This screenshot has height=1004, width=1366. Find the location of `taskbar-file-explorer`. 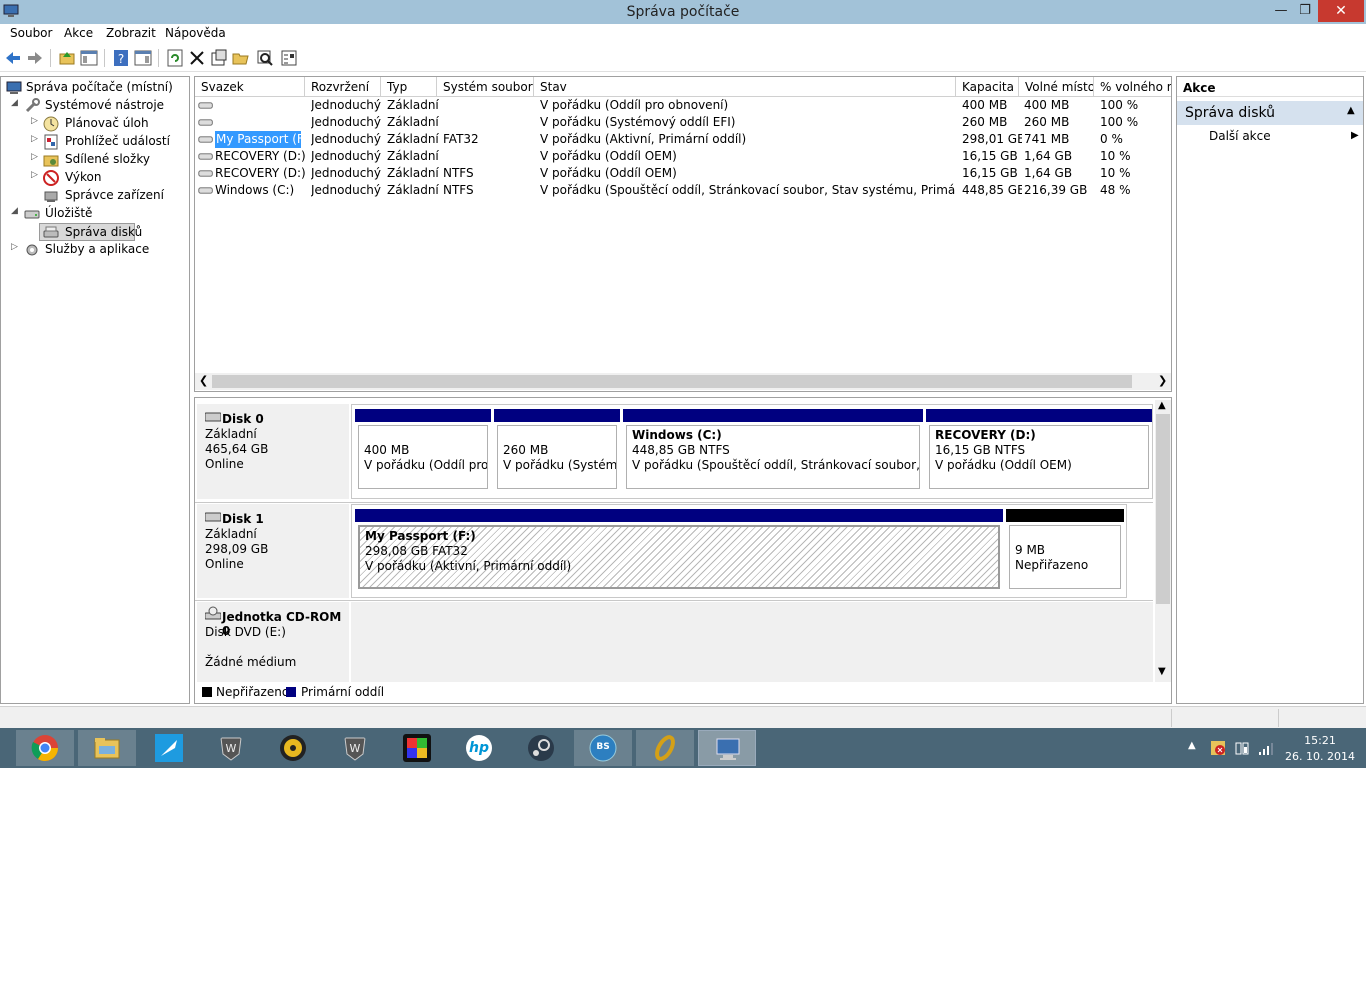

taskbar-file-explorer is located at coordinates (107, 748).